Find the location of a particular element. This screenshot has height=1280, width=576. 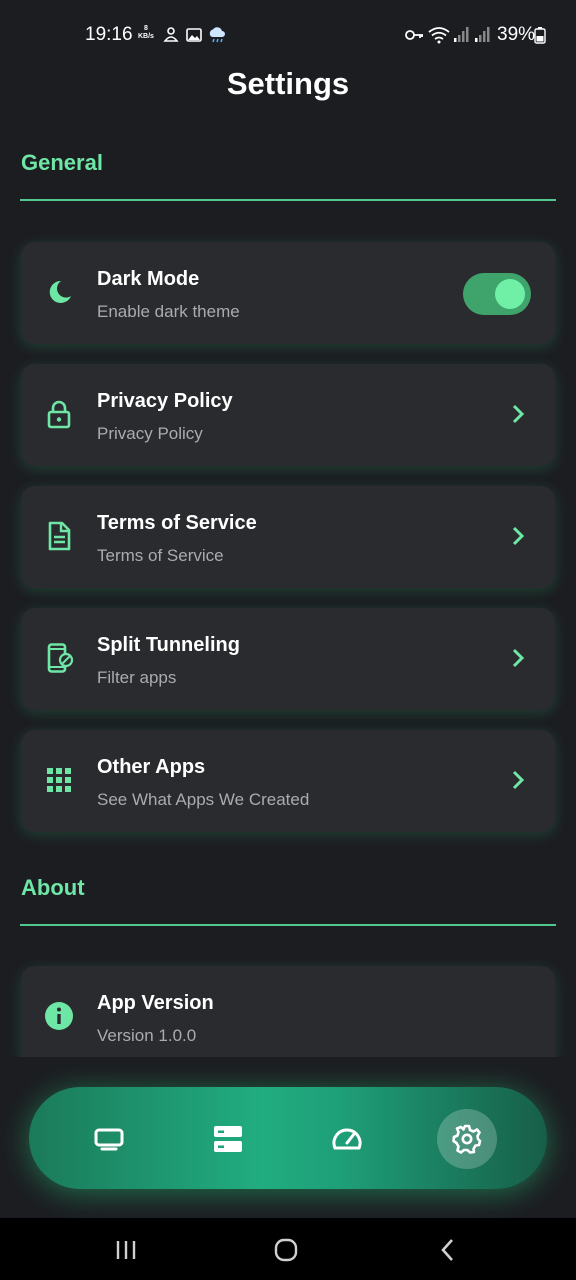

nav-speedtest-button is located at coordinates (347, 1139).